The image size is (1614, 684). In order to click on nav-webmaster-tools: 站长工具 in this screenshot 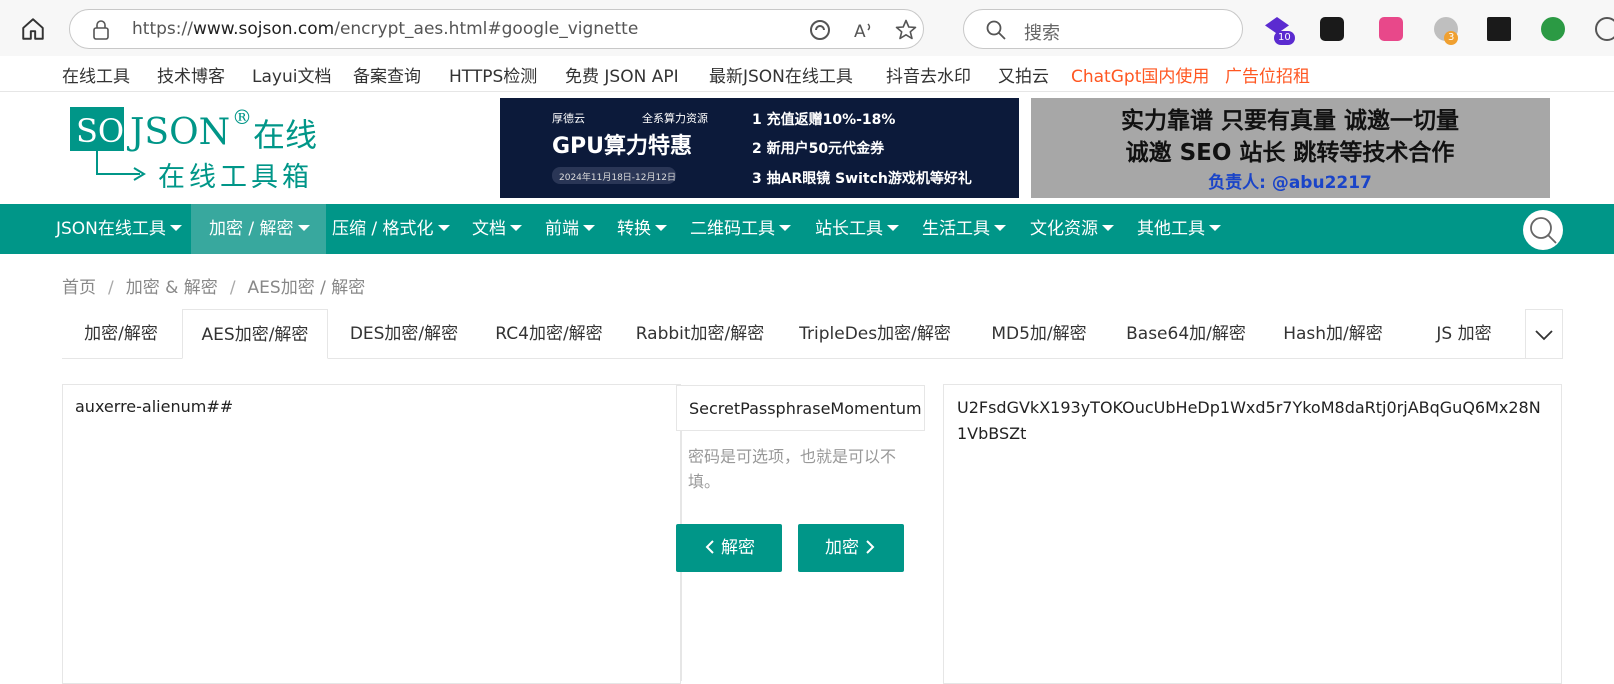, I will do `click(857, 229)`.